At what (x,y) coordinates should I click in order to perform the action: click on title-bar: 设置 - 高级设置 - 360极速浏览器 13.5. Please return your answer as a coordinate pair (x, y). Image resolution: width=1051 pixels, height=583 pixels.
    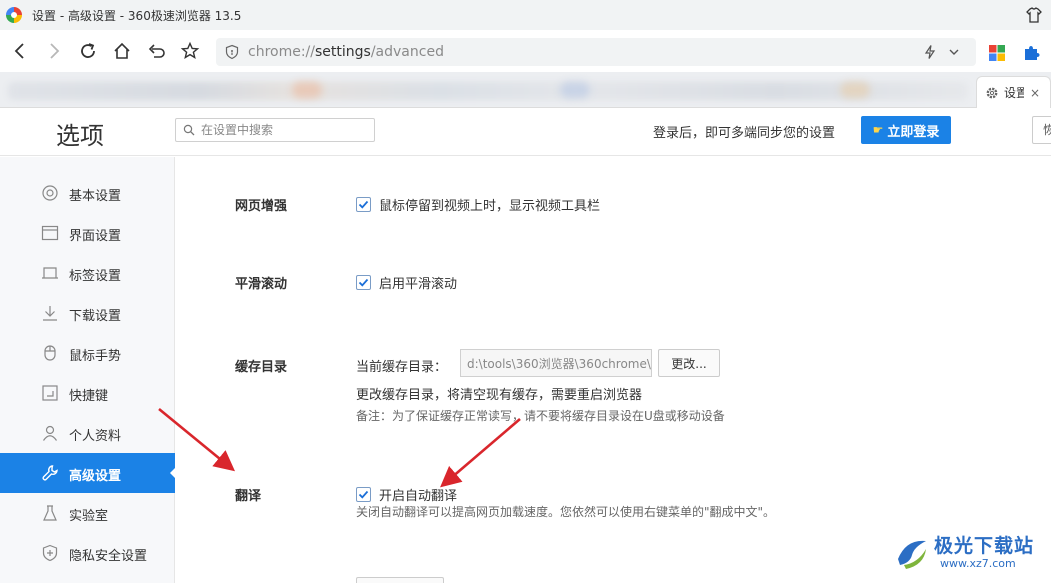
    Looking at the image, I should click on (525, 15).